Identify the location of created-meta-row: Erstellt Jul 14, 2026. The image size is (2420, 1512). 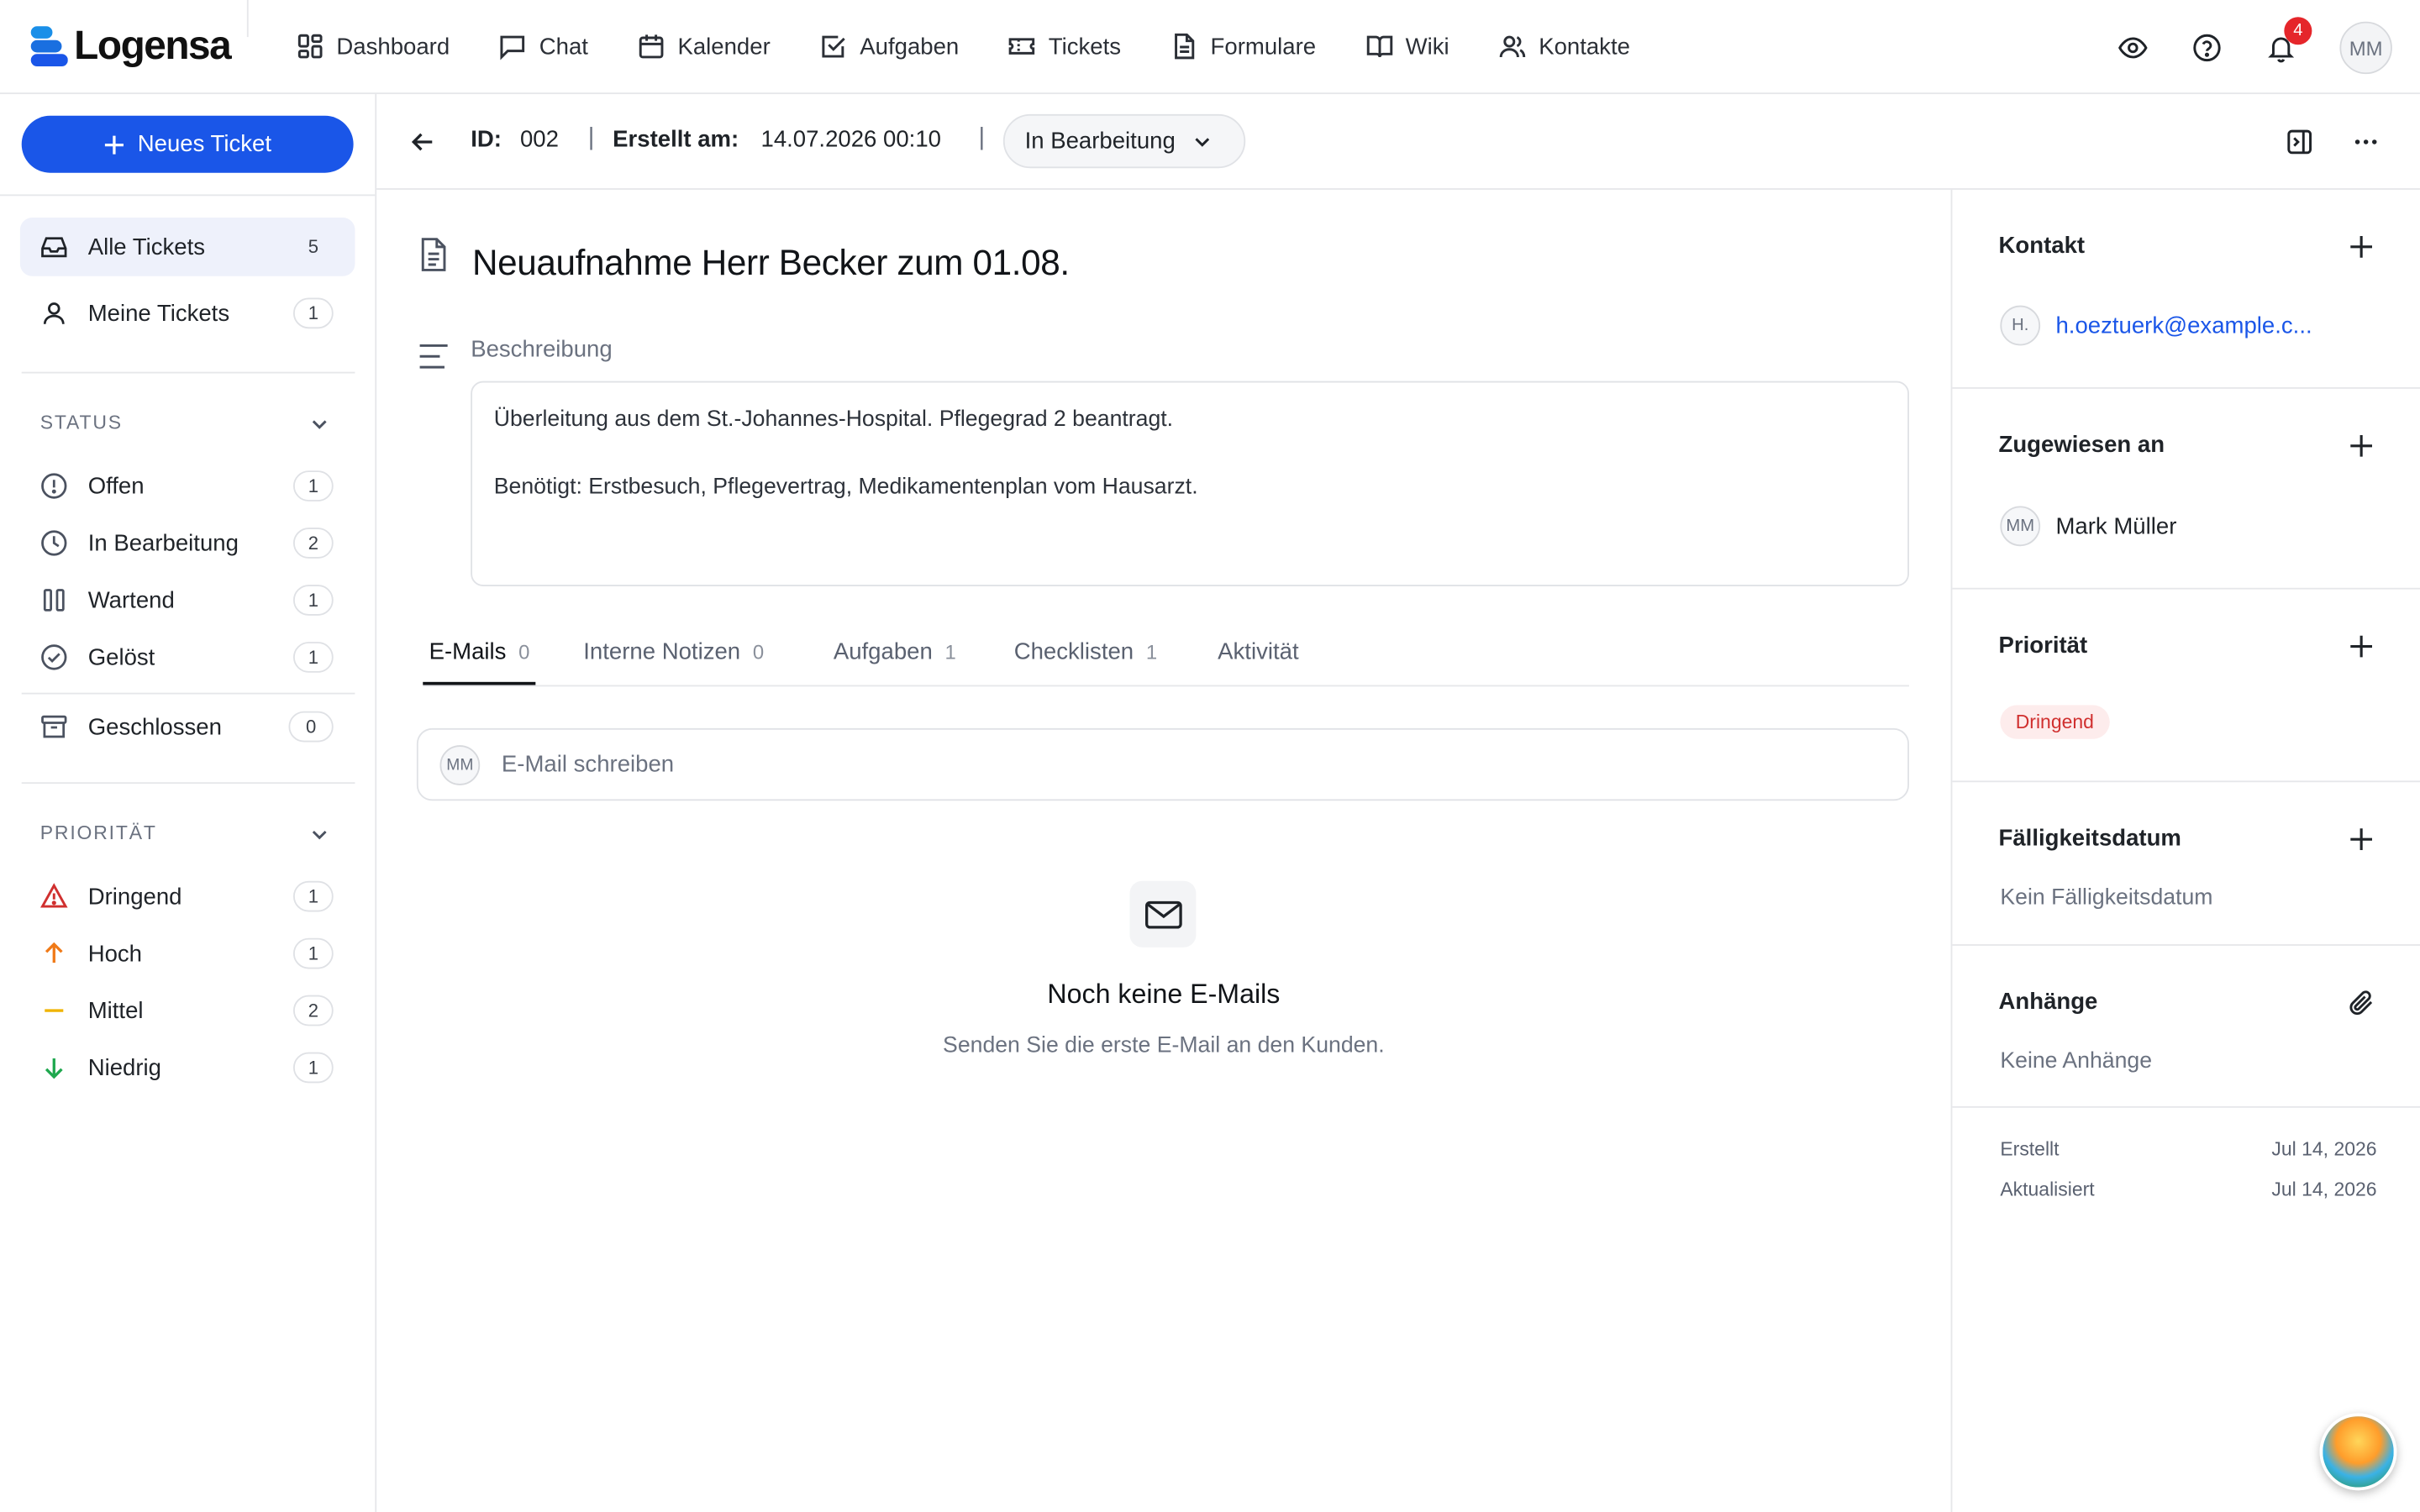
(2188, 1149).